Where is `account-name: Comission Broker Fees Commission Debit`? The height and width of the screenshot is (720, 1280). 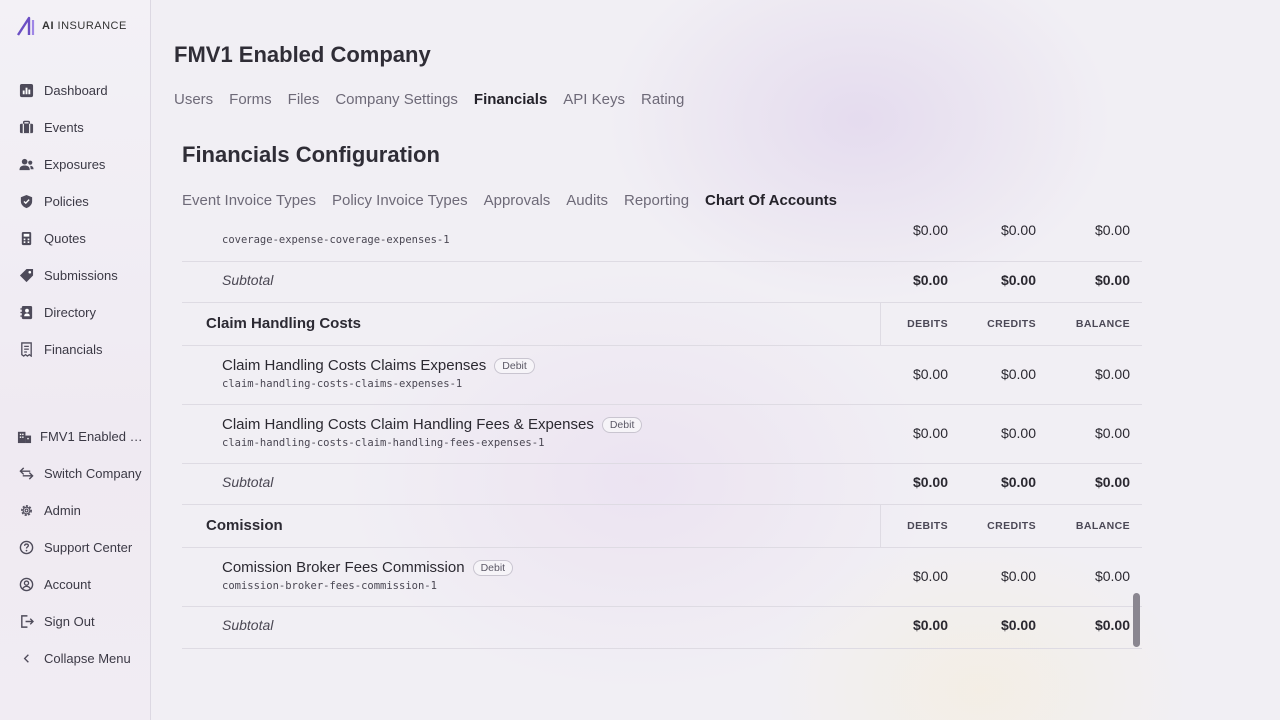
account-name: Comission Broker Fees Commission Debit is located at coordinates (368, 567).